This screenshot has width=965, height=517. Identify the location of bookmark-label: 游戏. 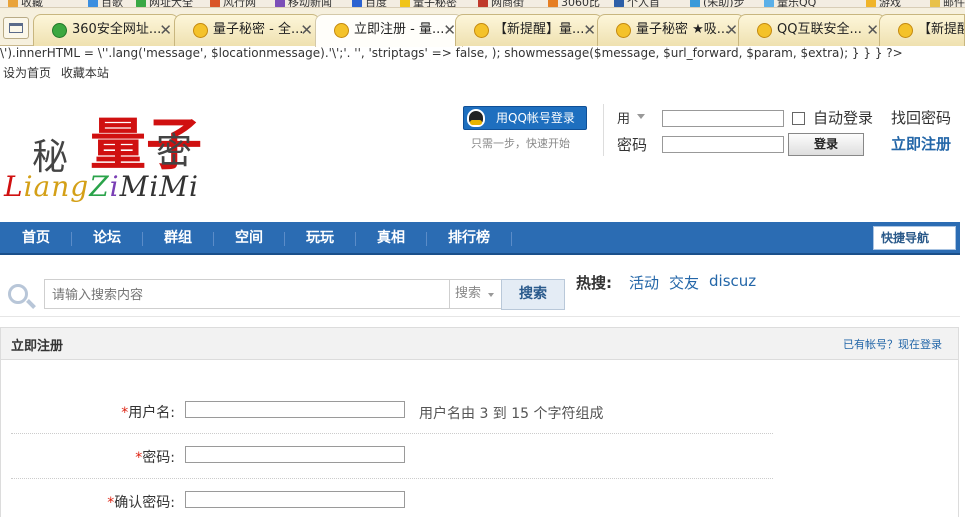
(890, 4).